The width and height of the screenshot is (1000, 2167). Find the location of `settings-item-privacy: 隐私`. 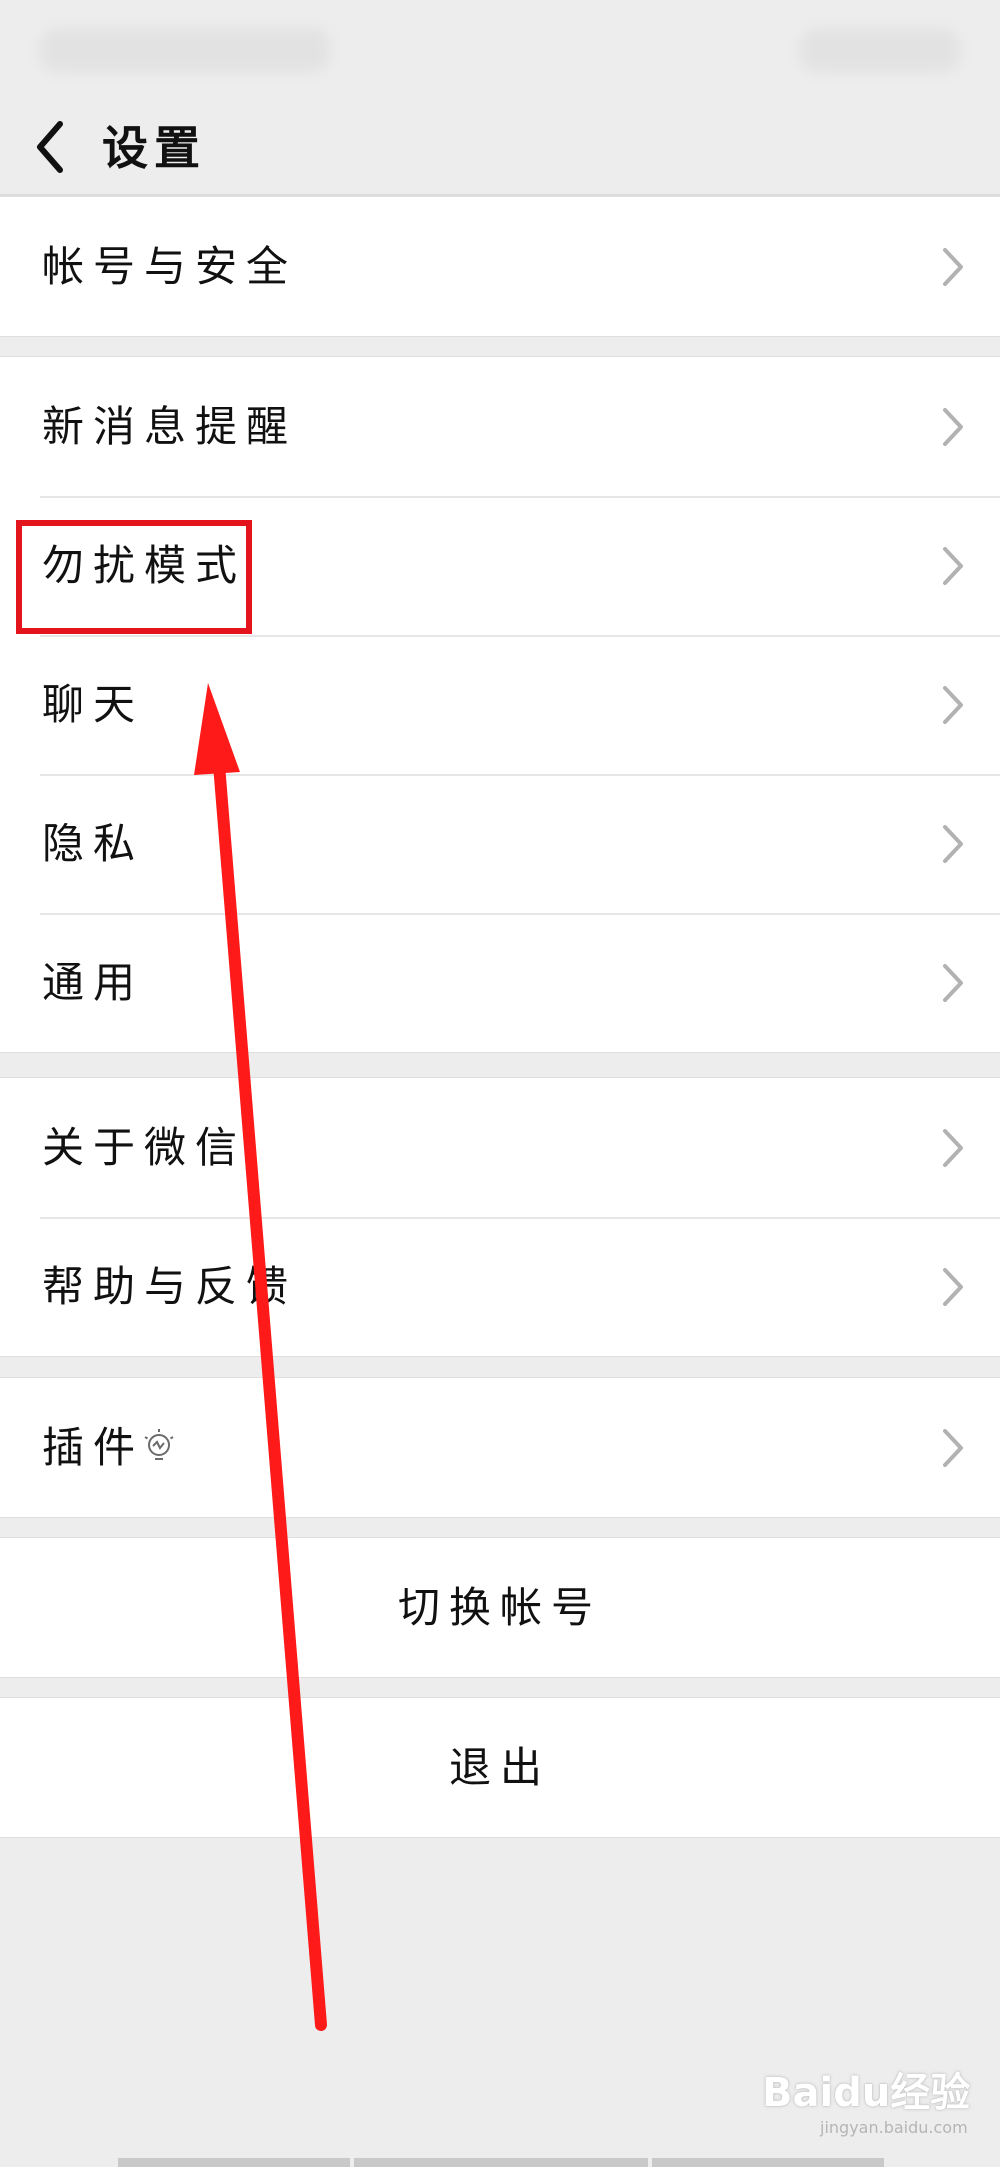

settings-item-privacy: 隐私 is located at coordinates (500, 843).